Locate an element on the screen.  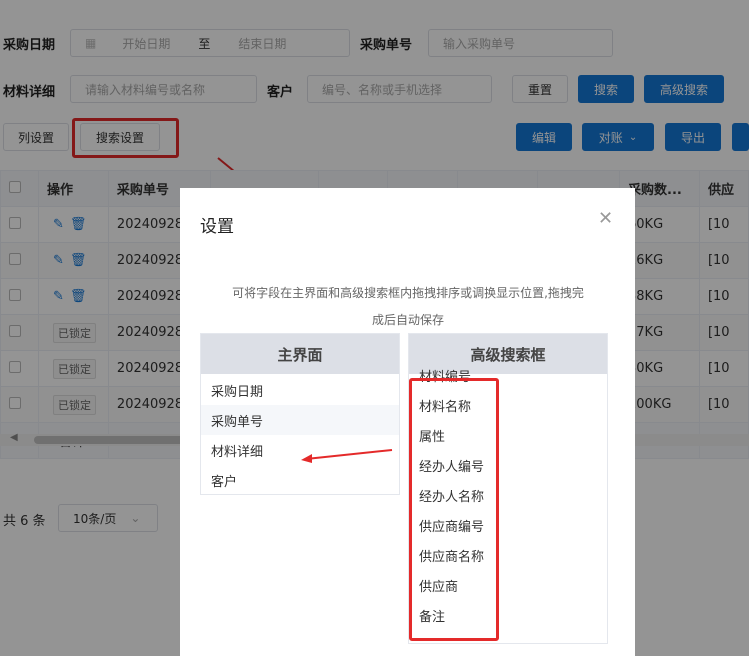
dialog-description-line2: 成后自动保存 is located at coordinates (407, 320).